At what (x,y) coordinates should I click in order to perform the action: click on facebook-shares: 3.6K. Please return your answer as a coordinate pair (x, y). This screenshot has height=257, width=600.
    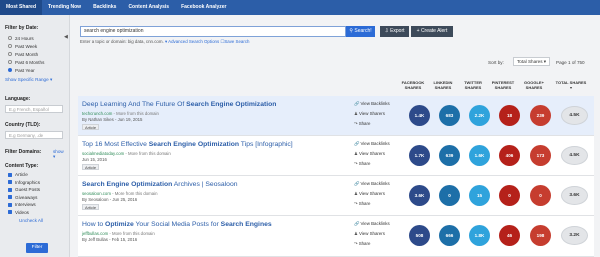
    Looking at the image, I should click on (419, 195).